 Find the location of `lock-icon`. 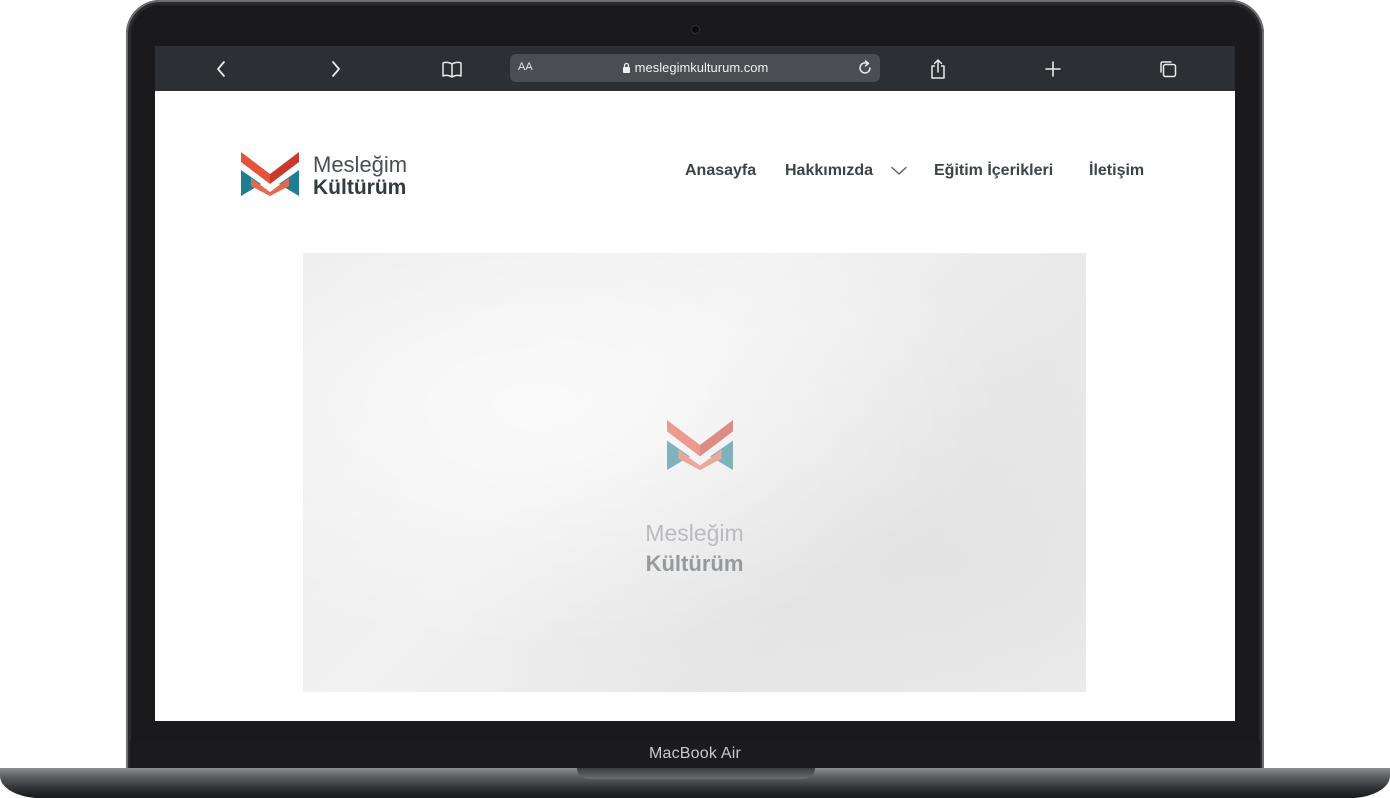

lock-icon is located at coordinates (626, 68).